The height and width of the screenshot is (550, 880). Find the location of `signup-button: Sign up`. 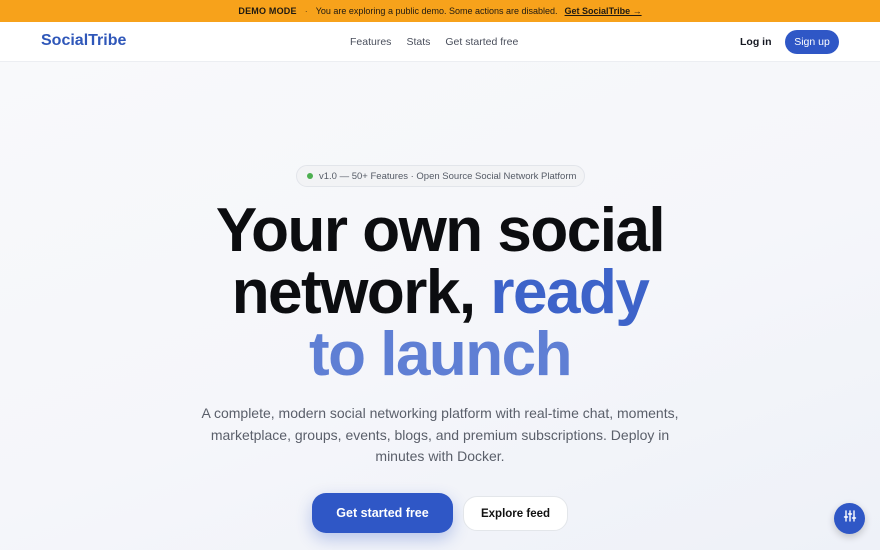

signup-button: Sign up is located at coordinates (812, 42).